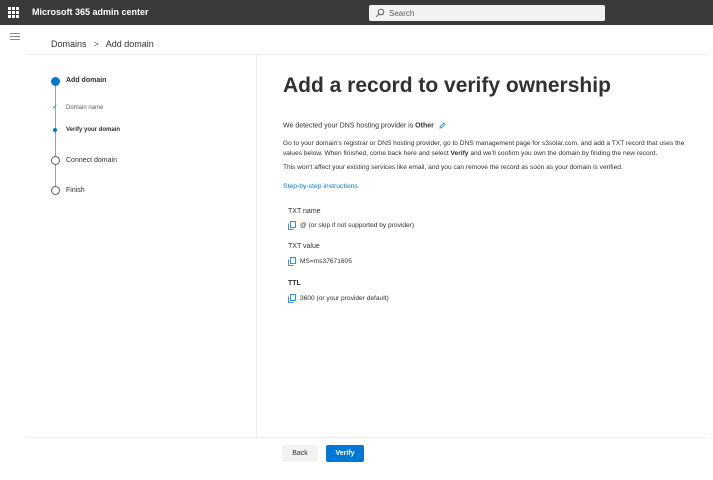 Image resolution: width=713 pixels, height=480 pixels. I want to click on txt-name-label: TXT name, so click(304, 211).